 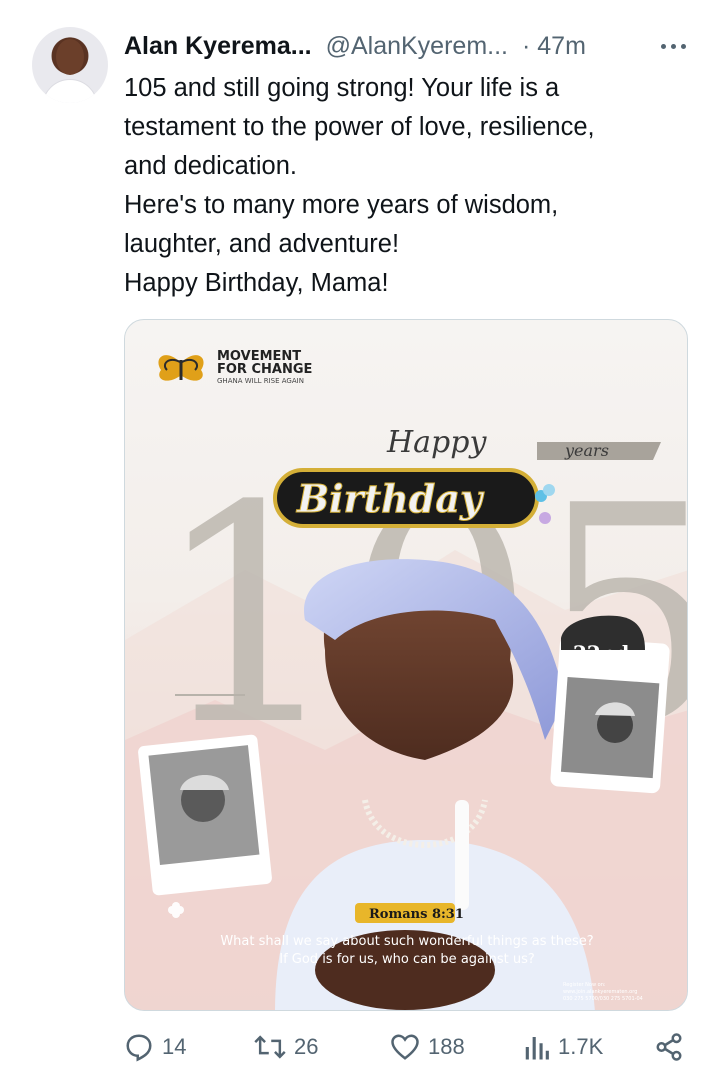 I want to click on tweet-text-line: and dedication., so click(x=210, y=166).